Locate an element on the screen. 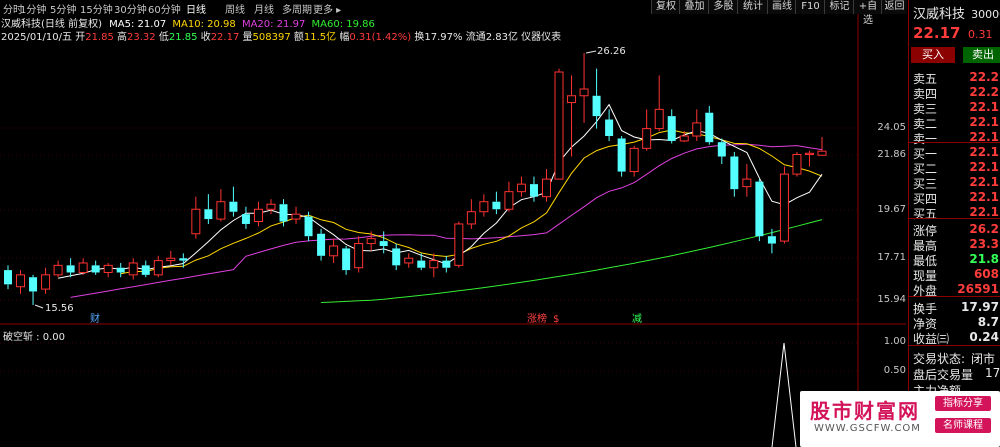 The width and height of the screenshot is (1000, 447). watermark-title: 股市财富网 is located at coordinates (865, 411).